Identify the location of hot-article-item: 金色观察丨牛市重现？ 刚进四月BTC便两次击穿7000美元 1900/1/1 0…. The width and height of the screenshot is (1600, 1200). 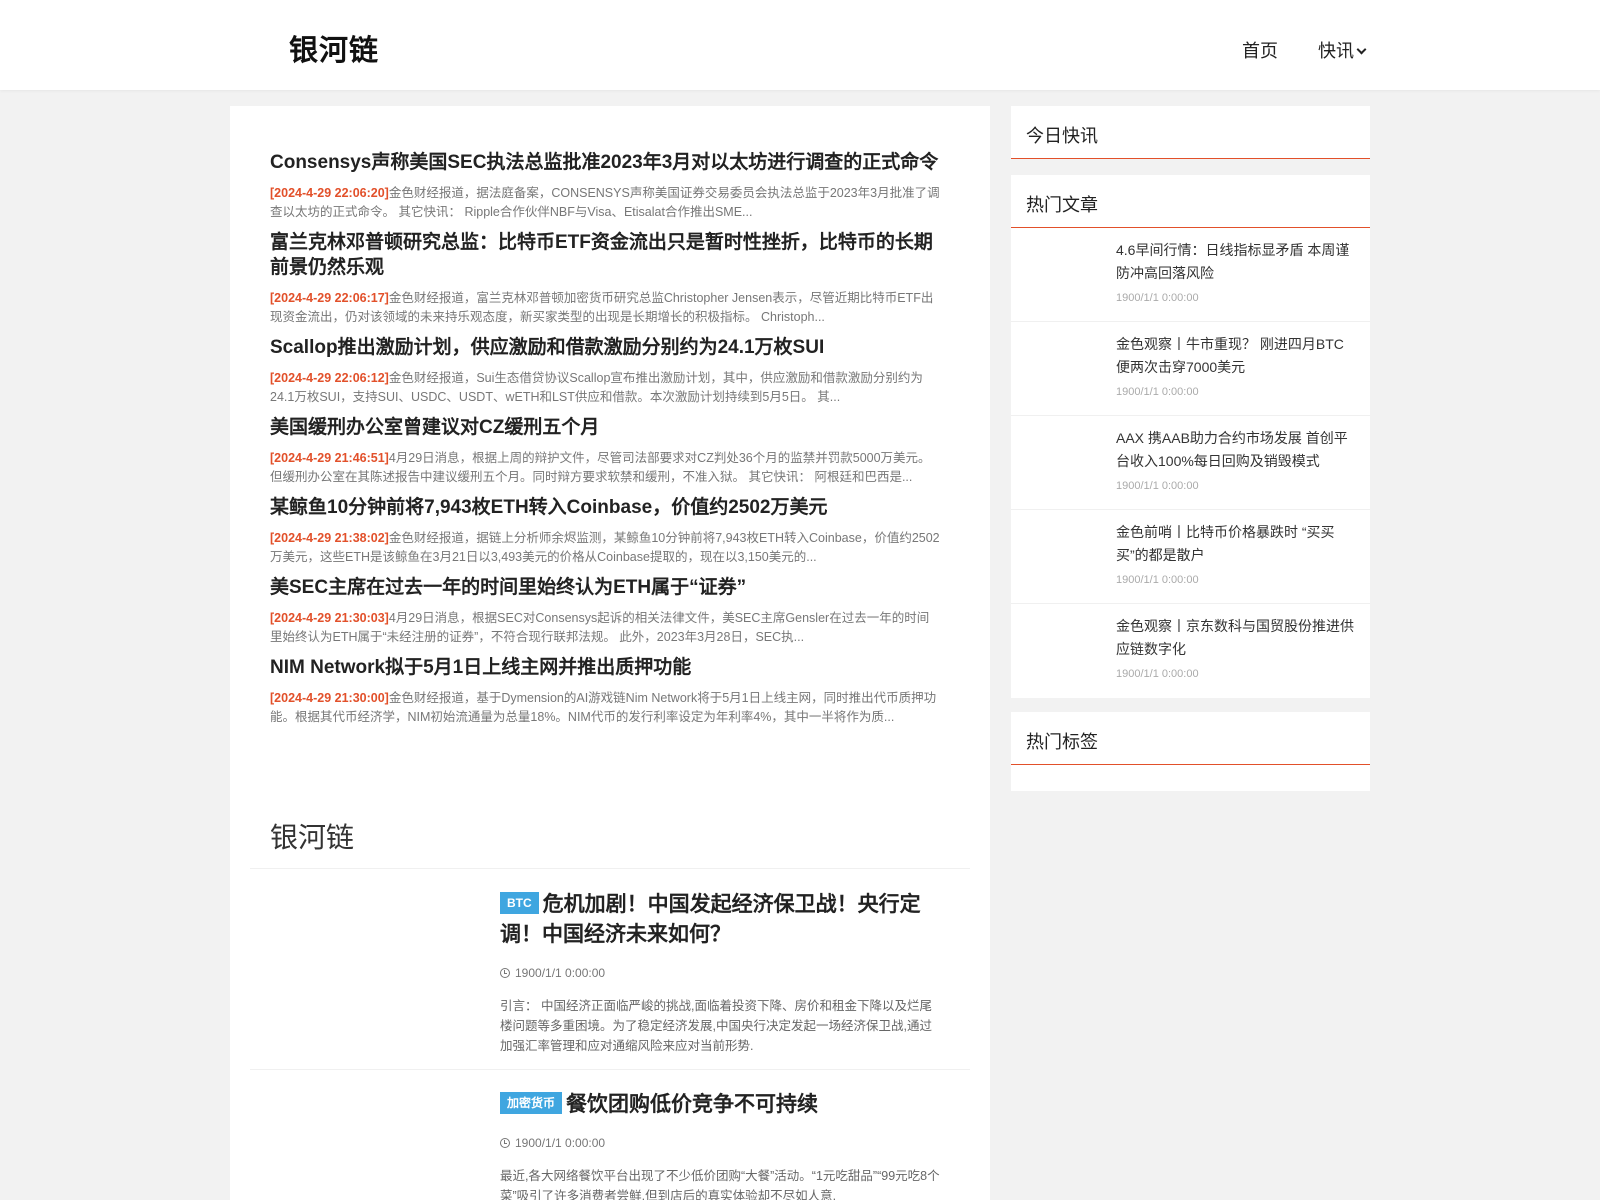
(1190, 369).